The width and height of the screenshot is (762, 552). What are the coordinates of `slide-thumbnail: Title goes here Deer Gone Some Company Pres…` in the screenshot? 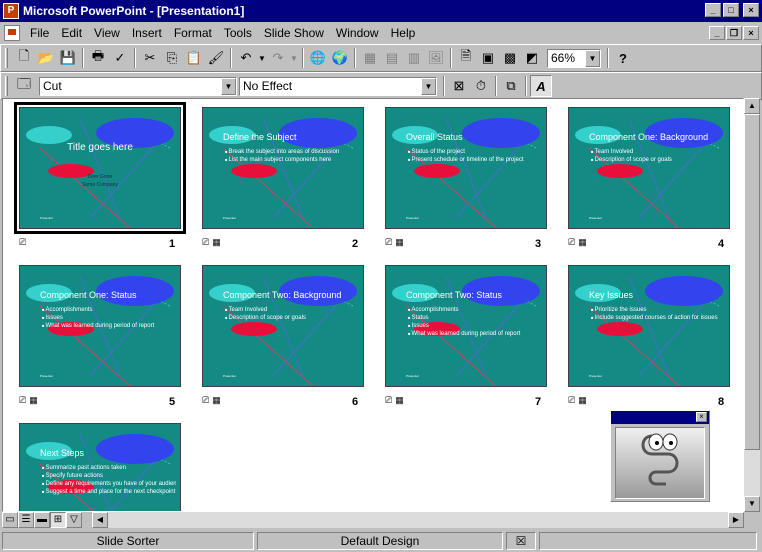 It's located at (100, 168).